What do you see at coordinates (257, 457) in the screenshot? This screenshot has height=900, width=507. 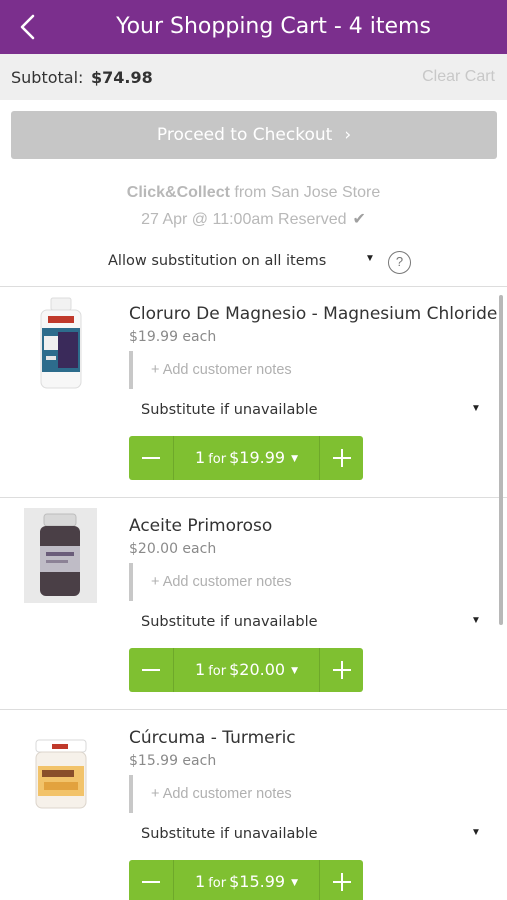 I see `line-price: $19.99` at bounding box center [257, 457].